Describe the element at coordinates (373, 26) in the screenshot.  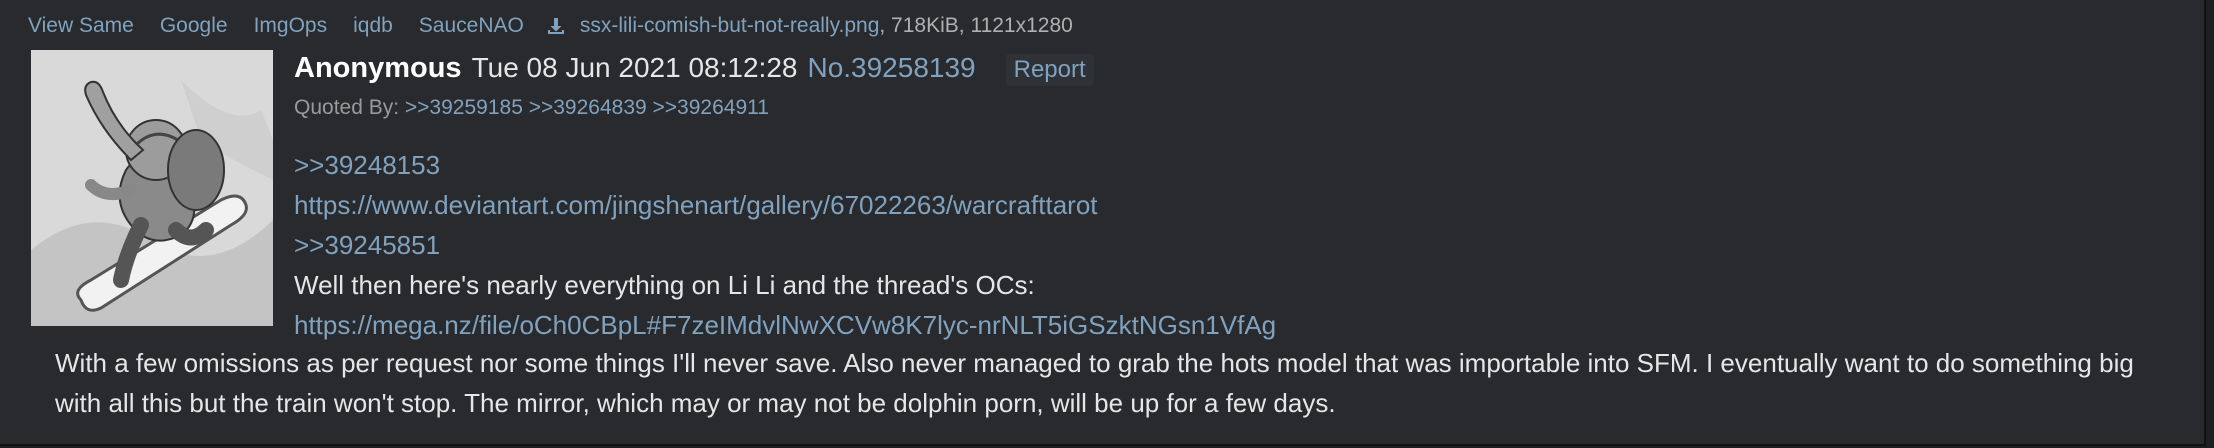
I see `iqdb-button: iqdb` at that location.